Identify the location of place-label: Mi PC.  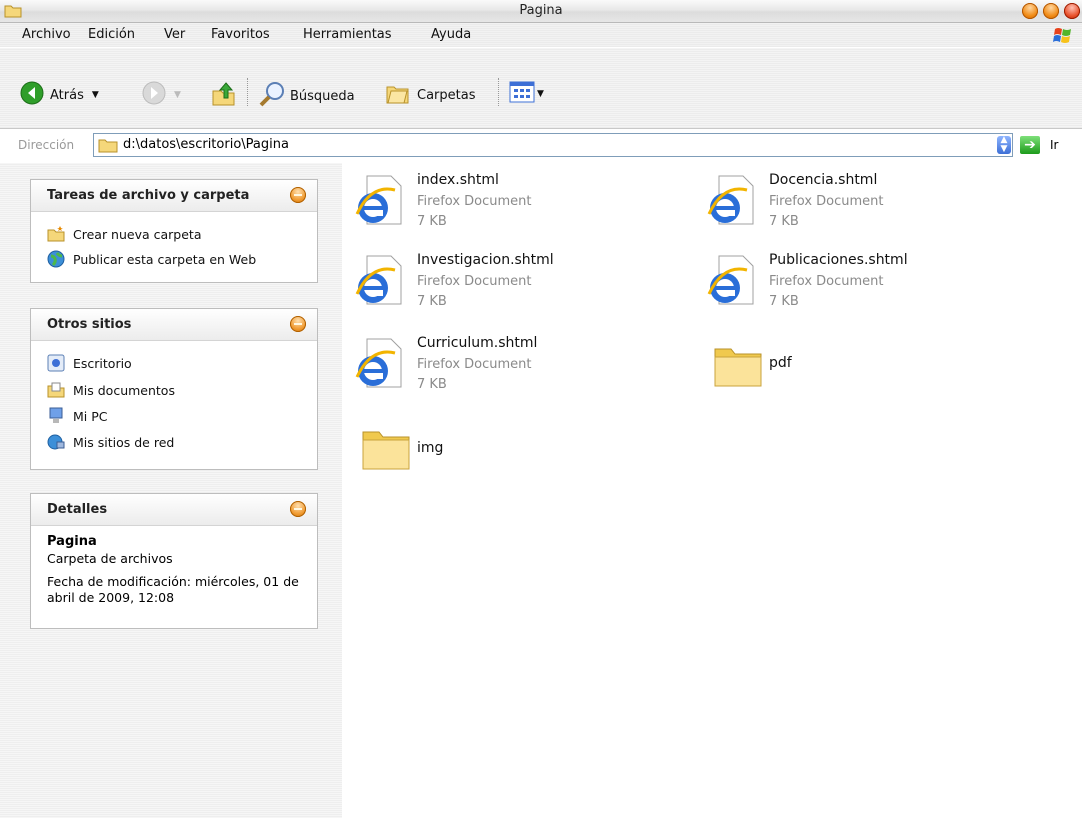
(90, 416).